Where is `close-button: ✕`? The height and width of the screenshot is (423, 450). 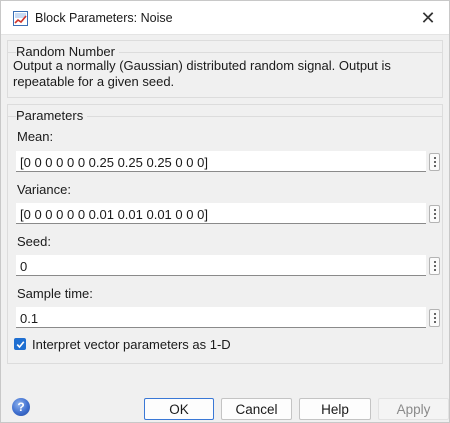 close-button: ✕ is located at coordinates (428, 18).